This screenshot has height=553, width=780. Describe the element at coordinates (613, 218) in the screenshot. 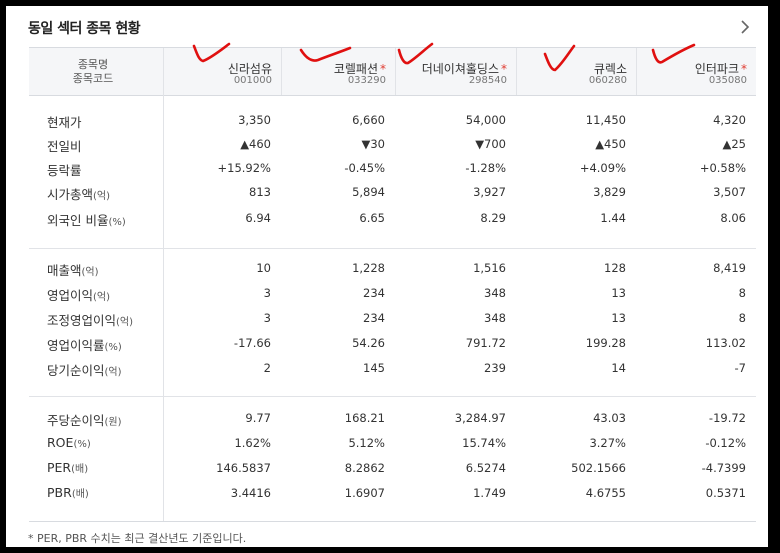

I see `cell-value: 1.44` at that location.